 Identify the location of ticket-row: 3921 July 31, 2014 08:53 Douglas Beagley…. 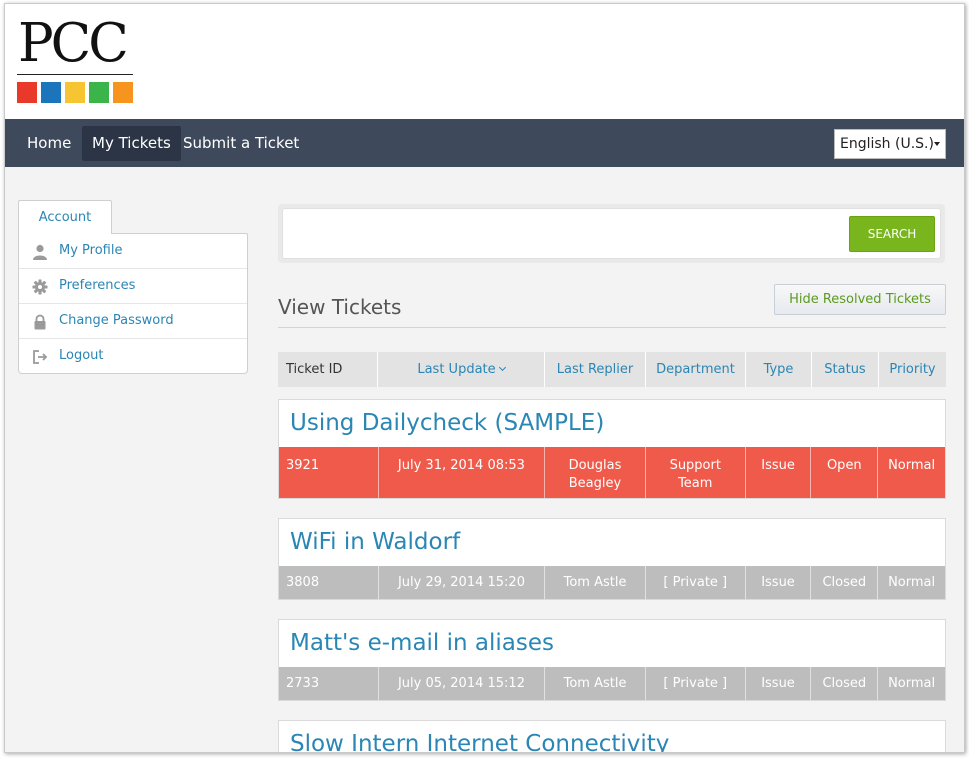
(612, 472).